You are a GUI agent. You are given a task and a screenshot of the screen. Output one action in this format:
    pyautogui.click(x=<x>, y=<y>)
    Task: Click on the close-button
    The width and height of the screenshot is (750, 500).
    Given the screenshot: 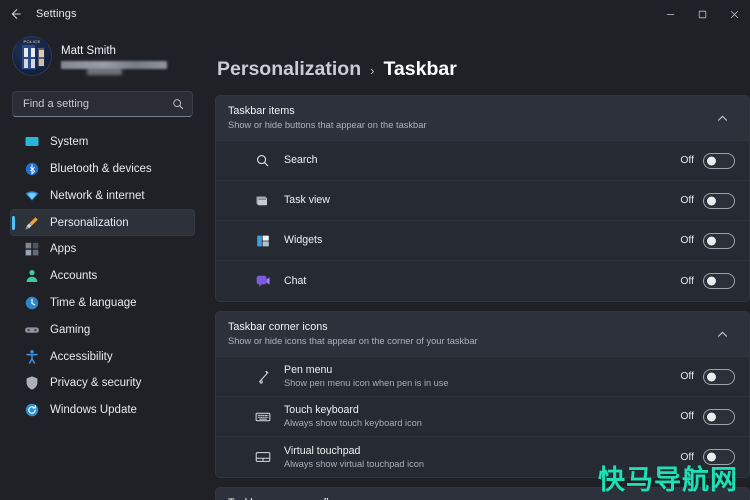 What is the action you would take?
    pyautogui.click(x=734, y=14)
    